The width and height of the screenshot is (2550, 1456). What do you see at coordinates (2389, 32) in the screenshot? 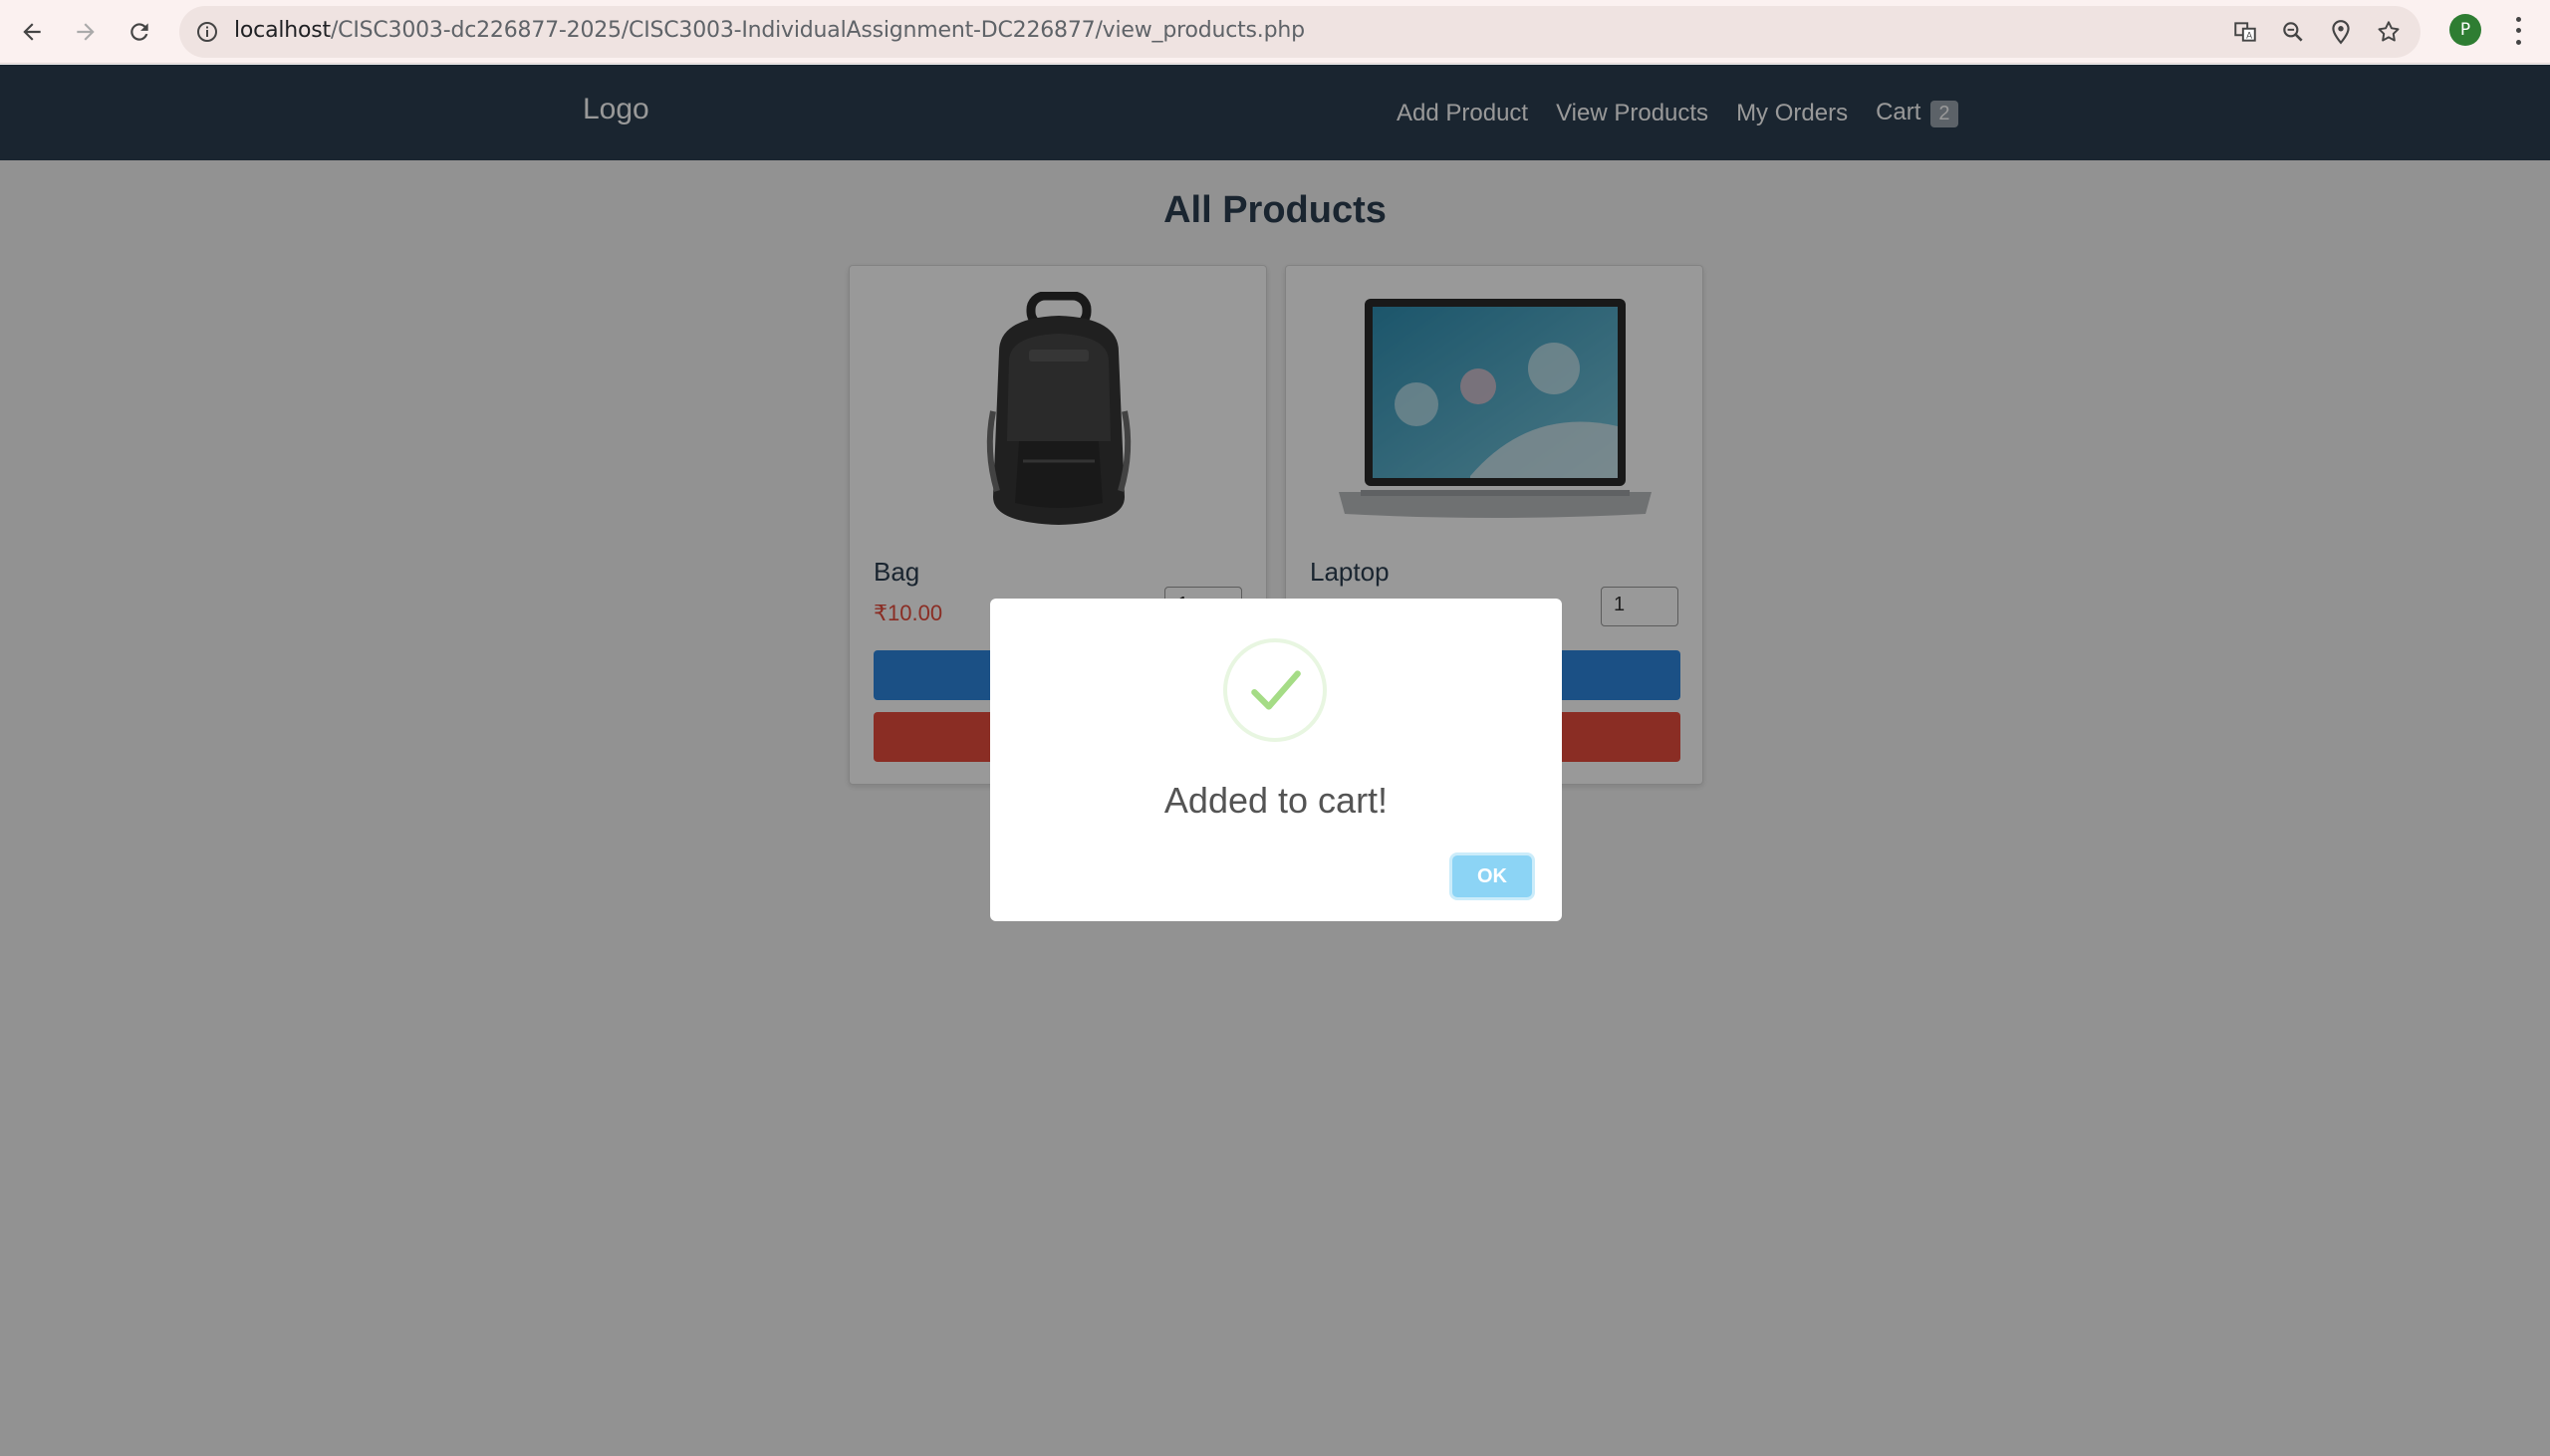
I see `bookmark-star-icon` at bounding box center [2389, 32].